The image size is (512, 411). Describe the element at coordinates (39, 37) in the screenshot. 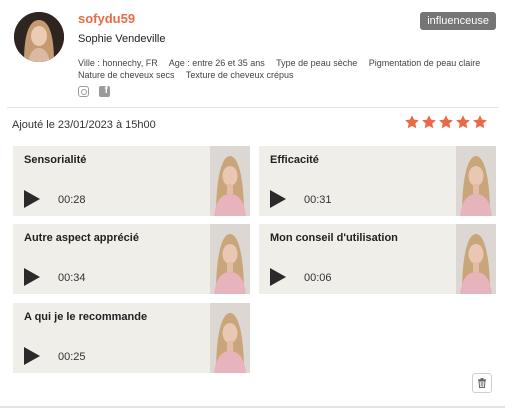

I see `avatar` at that location.